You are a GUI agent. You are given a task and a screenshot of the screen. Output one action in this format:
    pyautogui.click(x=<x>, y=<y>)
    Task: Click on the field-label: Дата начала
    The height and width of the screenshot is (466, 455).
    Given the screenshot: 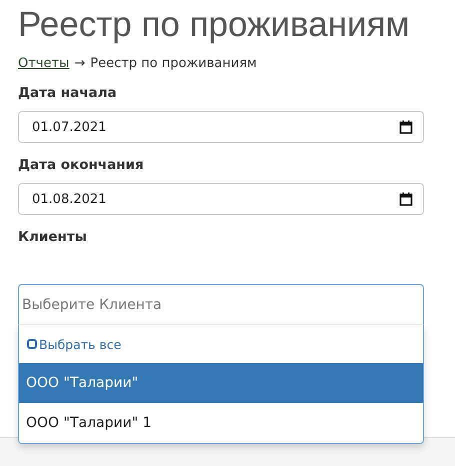 What is the action you would take?
    pyautogui.click(x=67, y=93)
    